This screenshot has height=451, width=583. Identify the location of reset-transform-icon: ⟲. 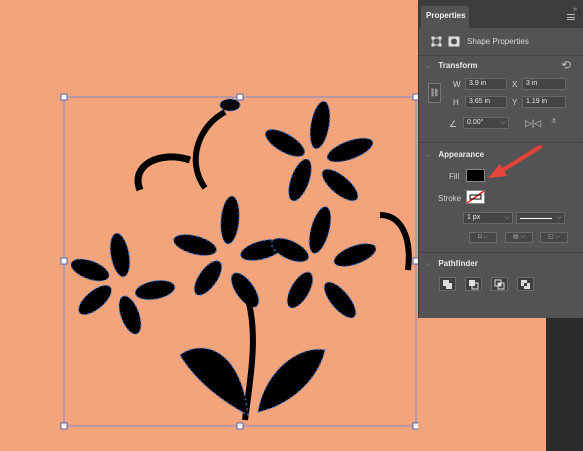
(566, 65).